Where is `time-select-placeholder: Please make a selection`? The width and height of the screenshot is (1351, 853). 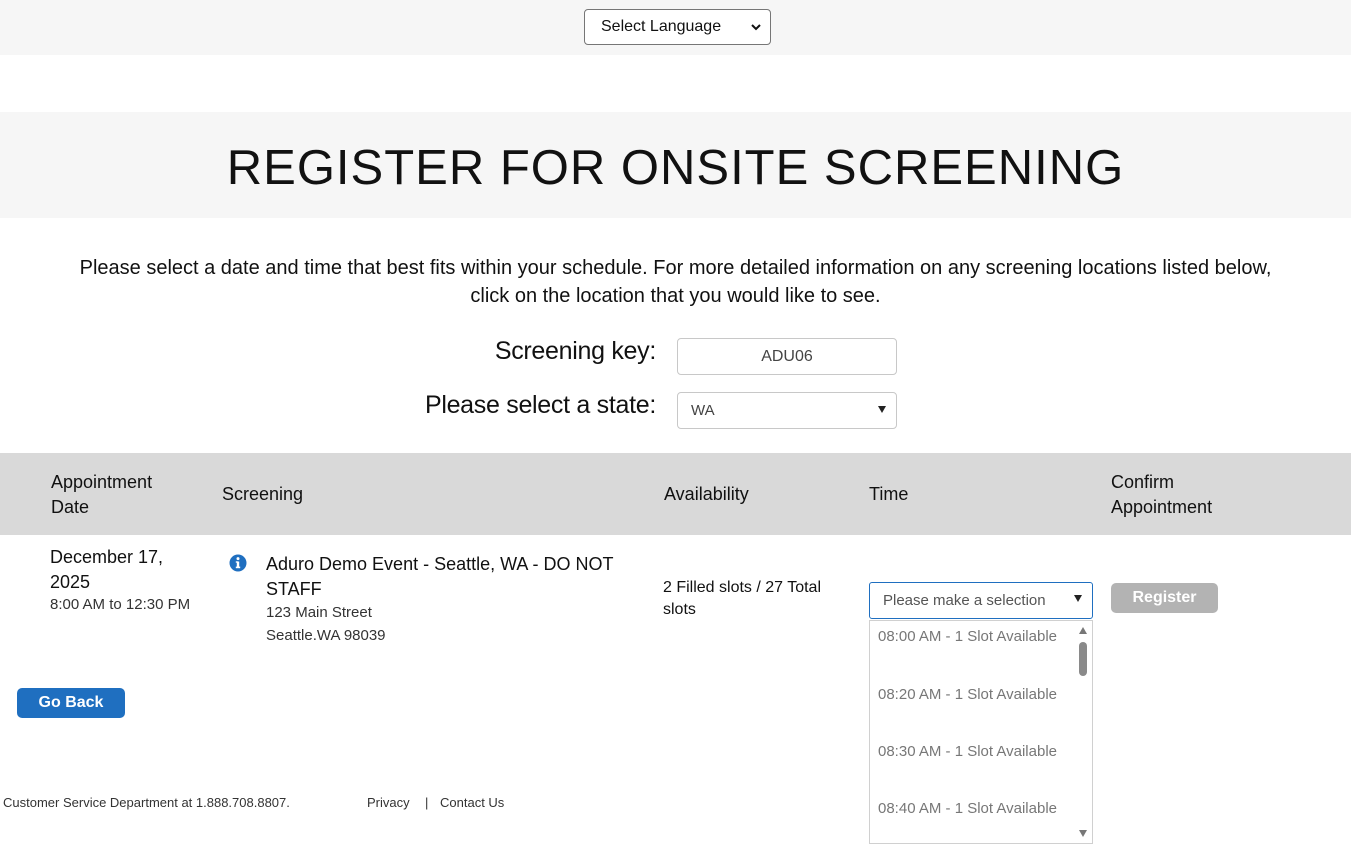 time-select-placeholder: Please make a selection is located at coordinates (964, 600).